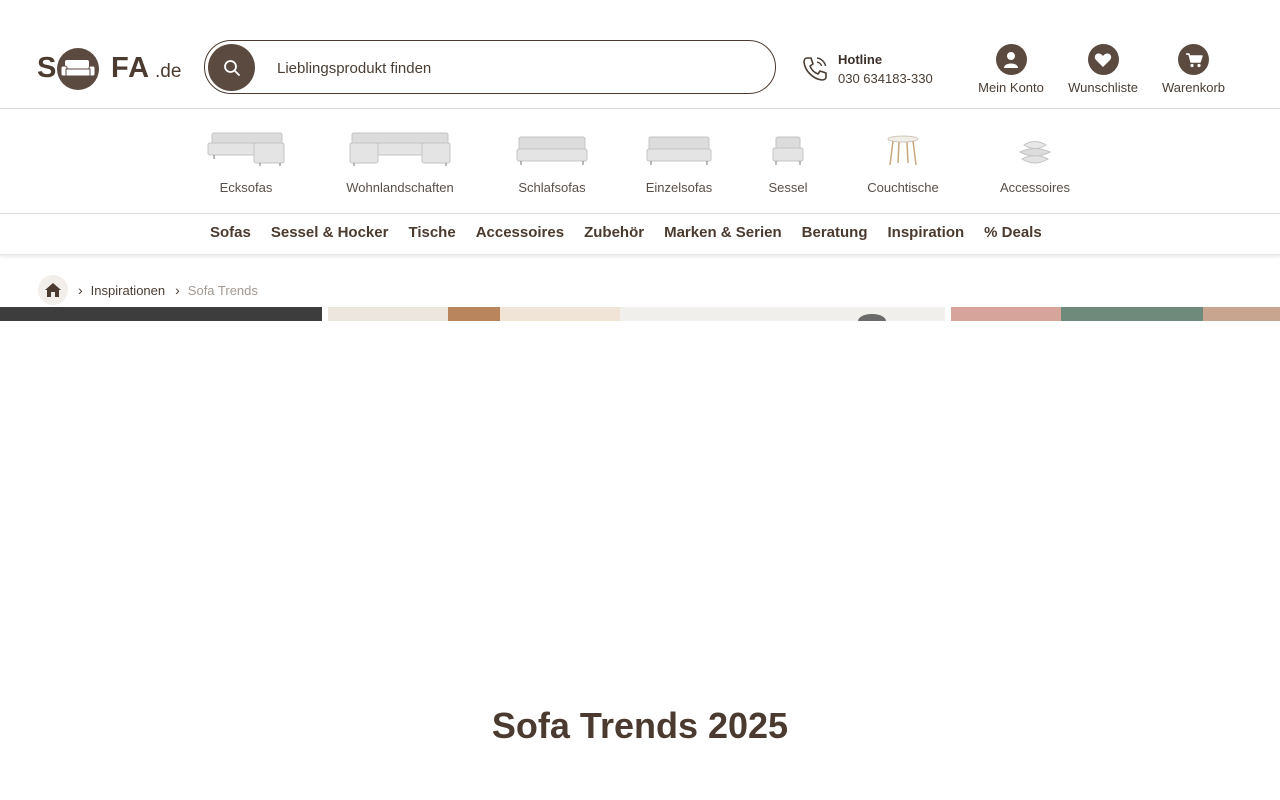 The image size is (1280, 800). Describe the element at coordinates (400, 147) in the screenshot. I see `sectional-sofa-icon` at that location.